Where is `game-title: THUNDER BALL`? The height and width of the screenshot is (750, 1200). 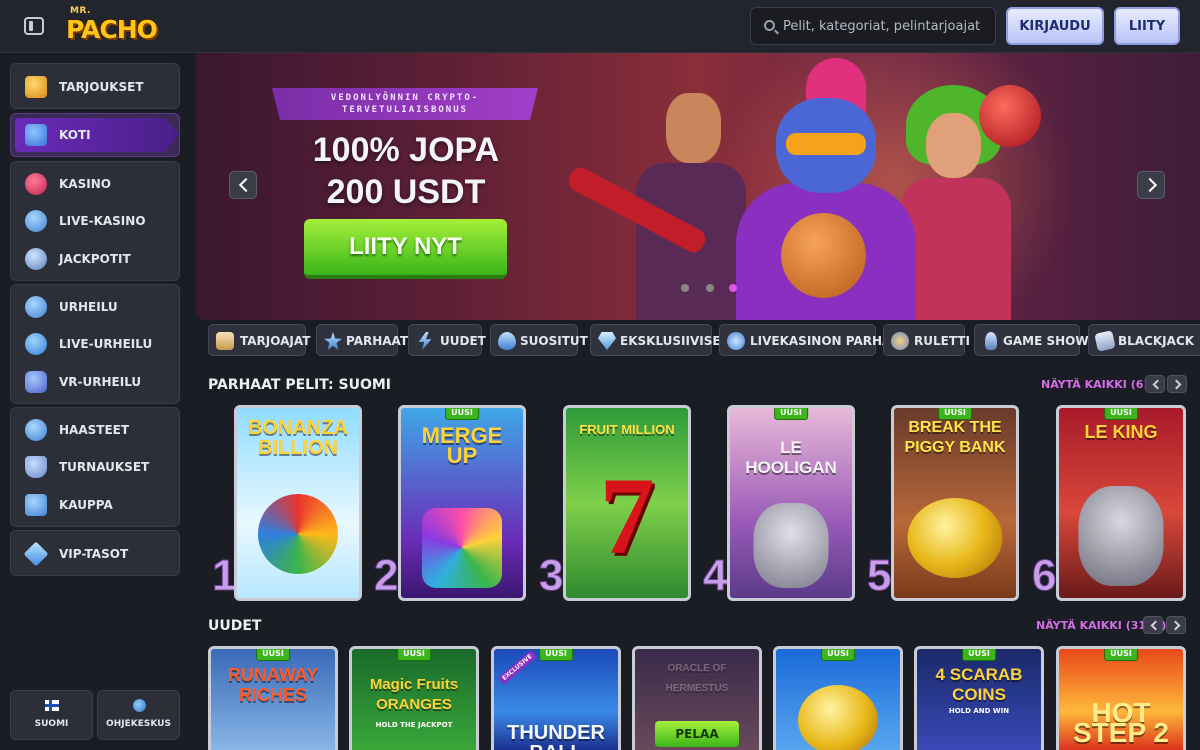 game-title: THUNDER BALL is located at coordinates (556, 736).